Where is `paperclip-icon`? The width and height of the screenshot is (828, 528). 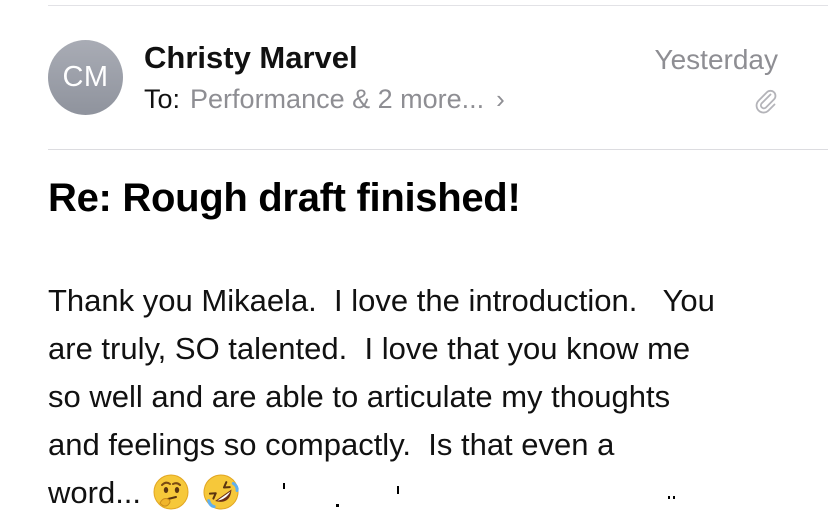
paperclip-icon is located at coordinates (766, 101).